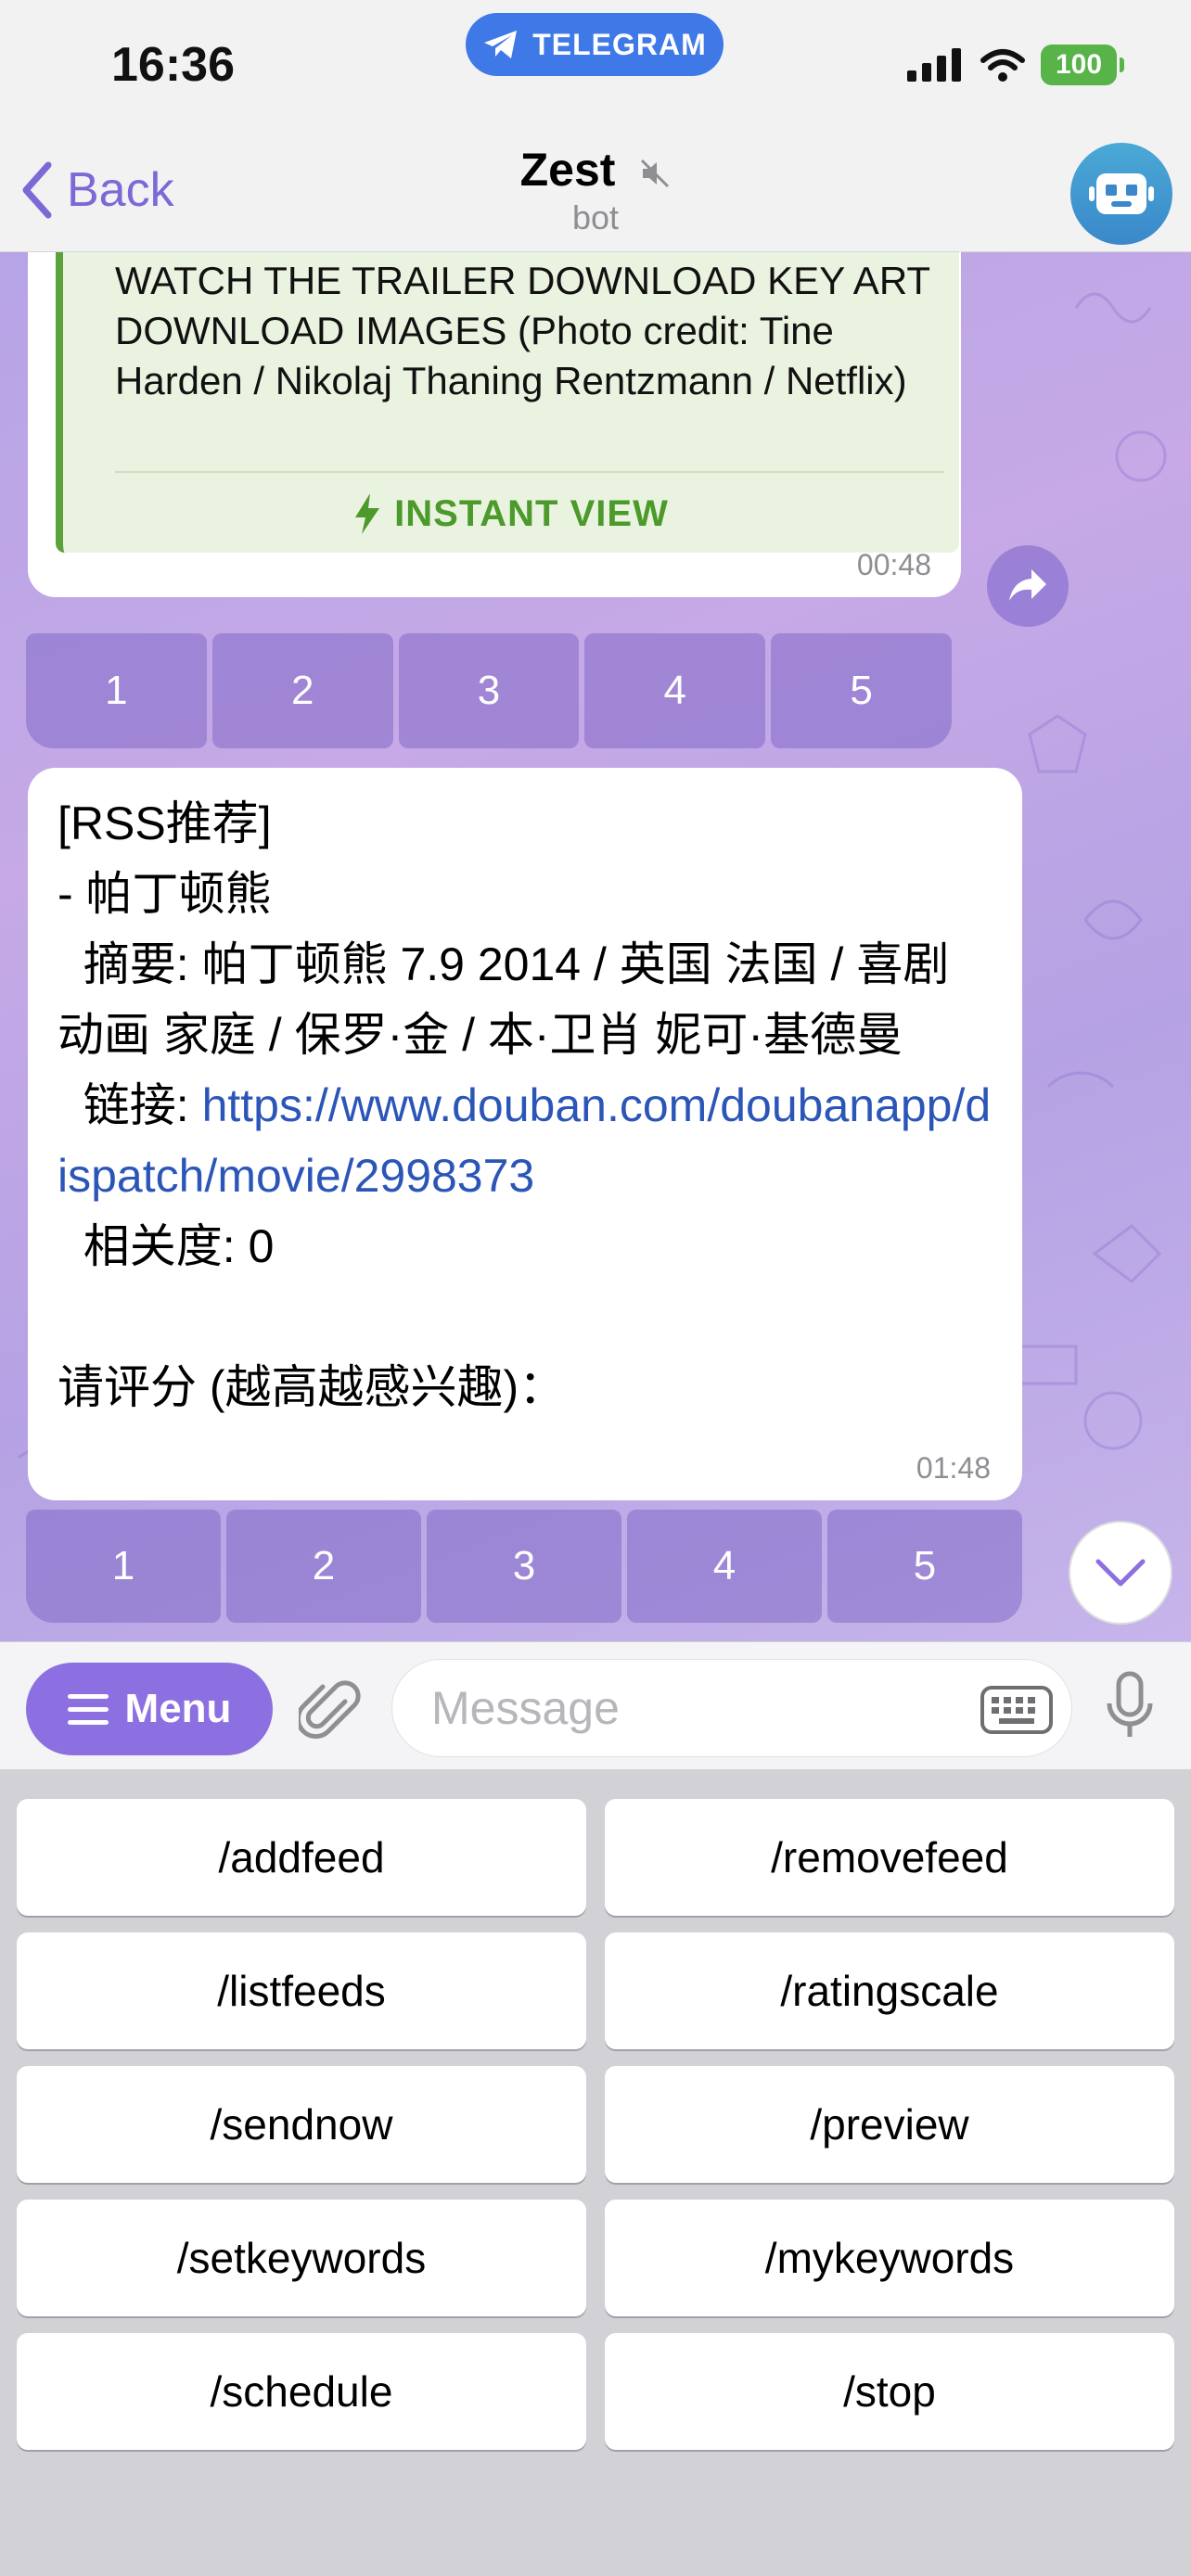 The height and width of the screenshot is (2576, 1191). What do you see at coordinates (301, 1858) in the screenshot?
I see `command-button-addfeed: /addfeed` at bounding box center [301, 1858].